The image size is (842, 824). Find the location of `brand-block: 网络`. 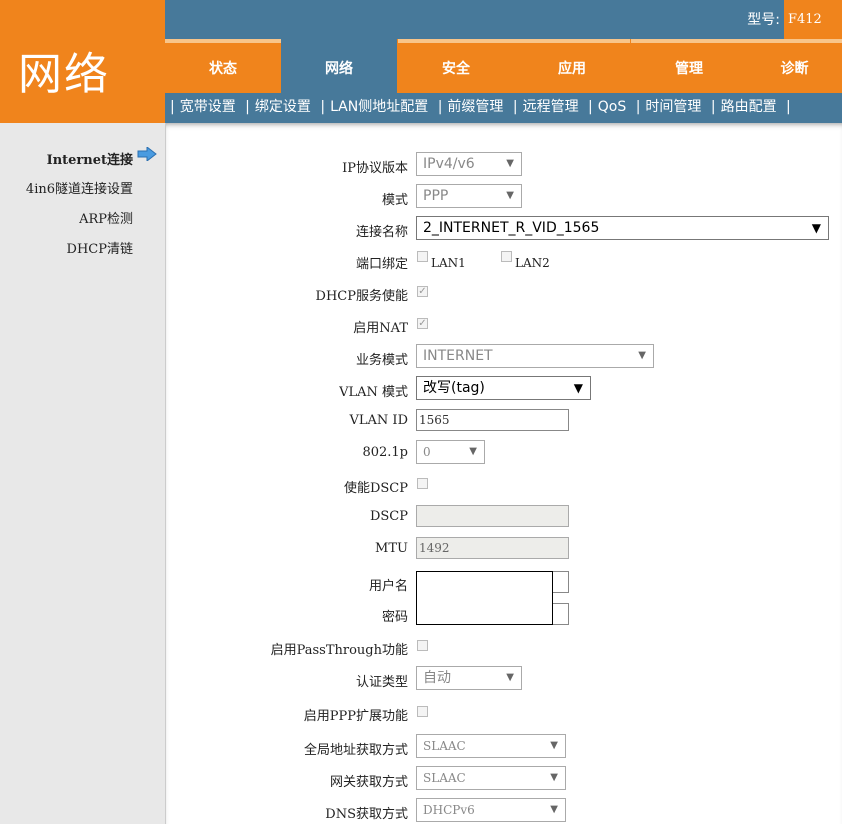

brand-block: 网络 is located at coordinates (82, 61).